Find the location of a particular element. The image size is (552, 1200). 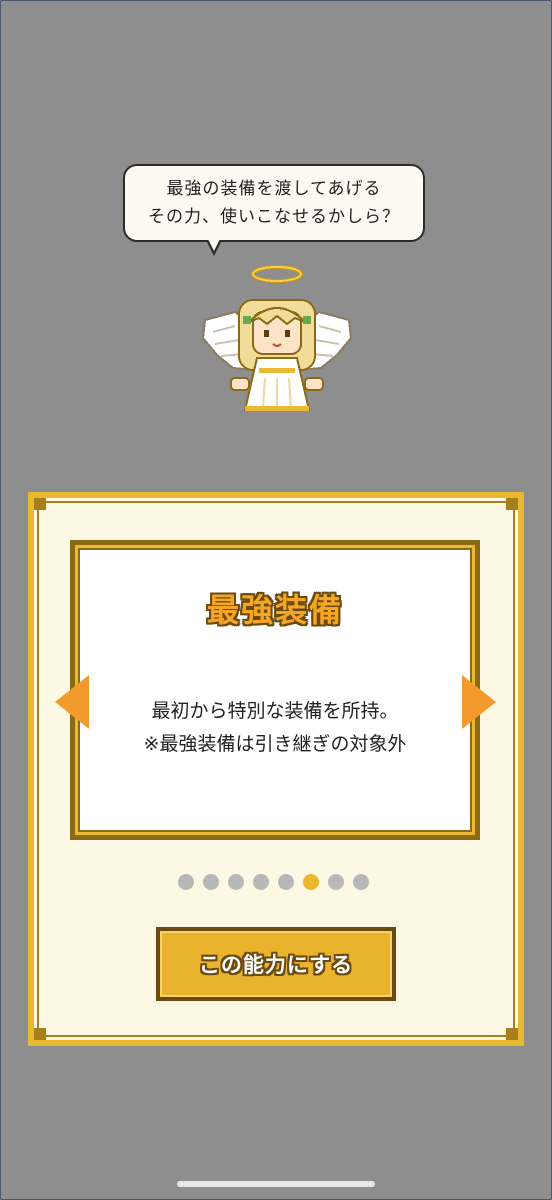

home-indicator is located at coordinates (276, 1184).